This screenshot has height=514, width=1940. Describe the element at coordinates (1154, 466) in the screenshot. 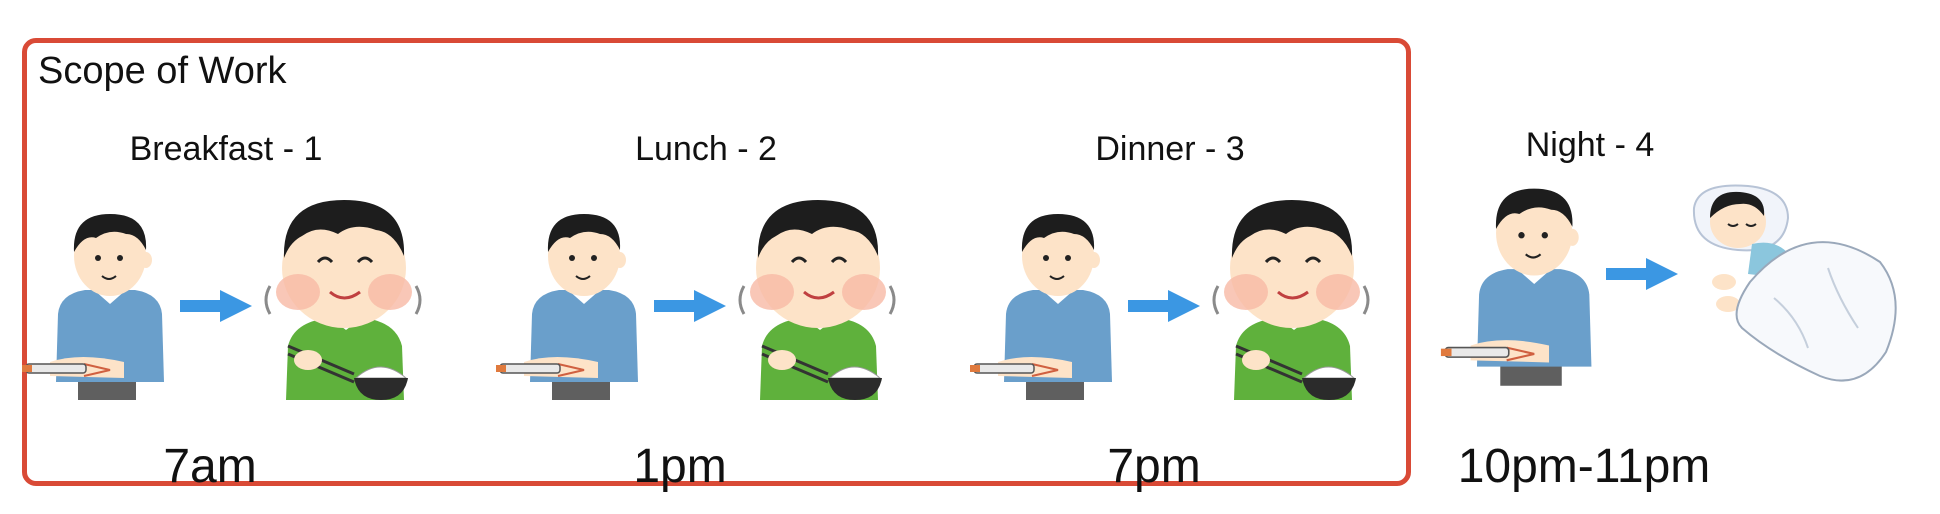

I see `panel-time: 7pm` at that location.